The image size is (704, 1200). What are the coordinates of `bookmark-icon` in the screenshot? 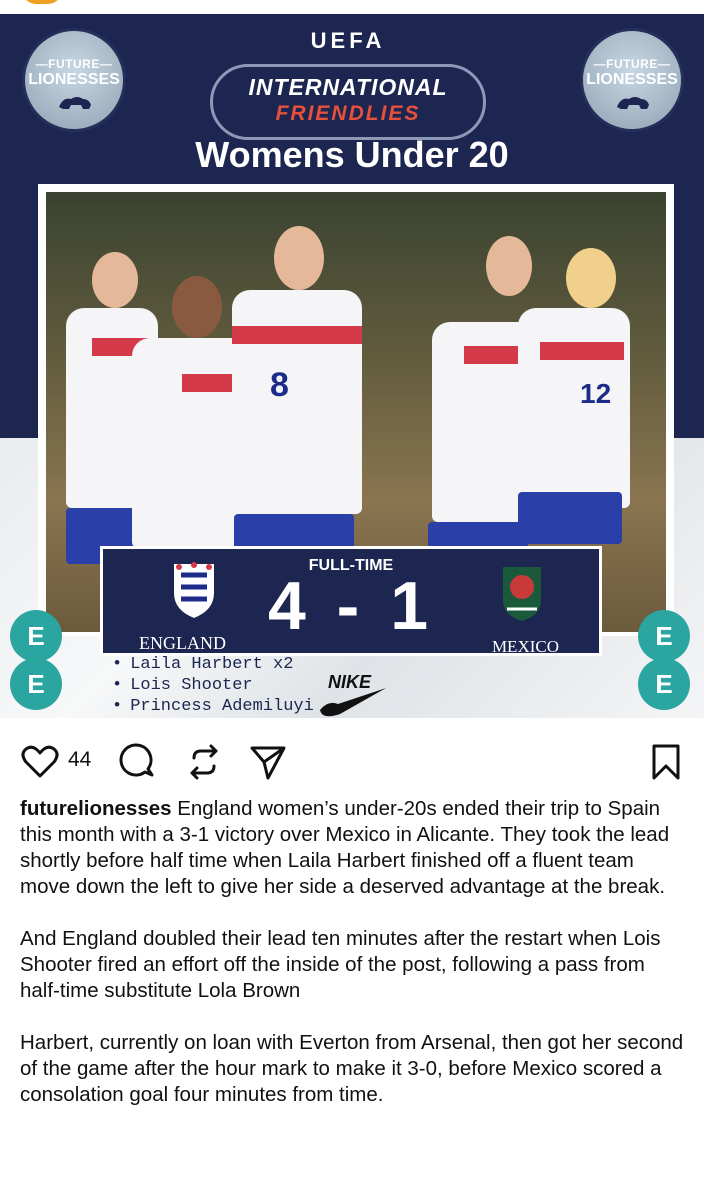 It's located at (666, 762).